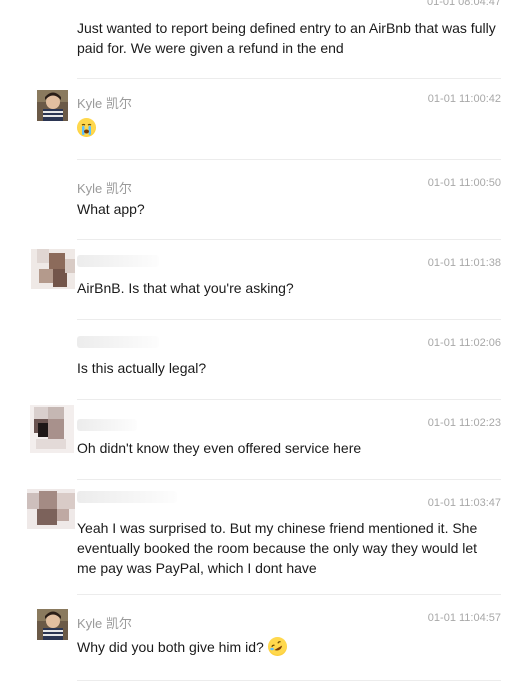 The width and height of the screenshot is (521, 687). Describe the element at coordinates (464, 183) in the screenshot. I see `message-timestamp: 01-01 11:00:50` at that location.